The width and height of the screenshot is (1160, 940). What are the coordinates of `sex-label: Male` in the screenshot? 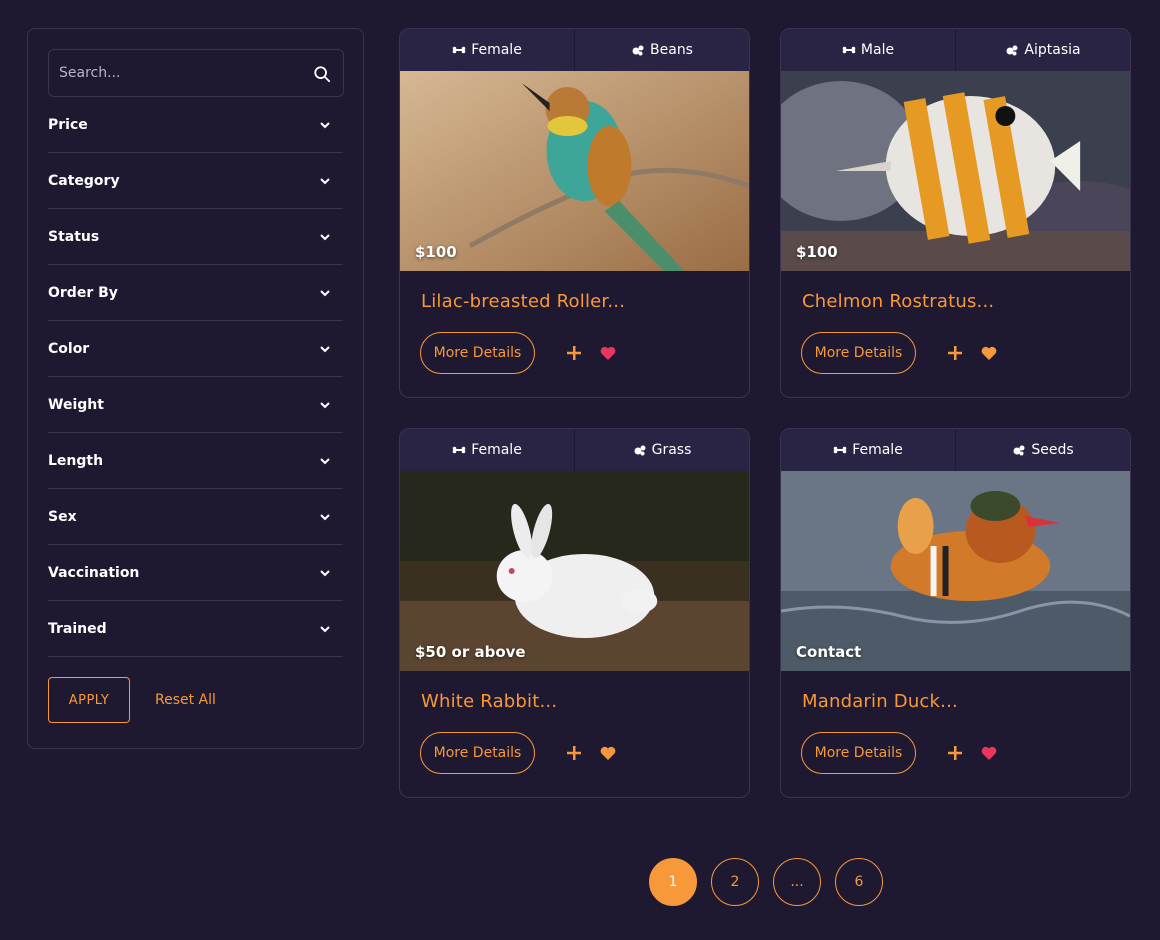 It's located at (877, 50).